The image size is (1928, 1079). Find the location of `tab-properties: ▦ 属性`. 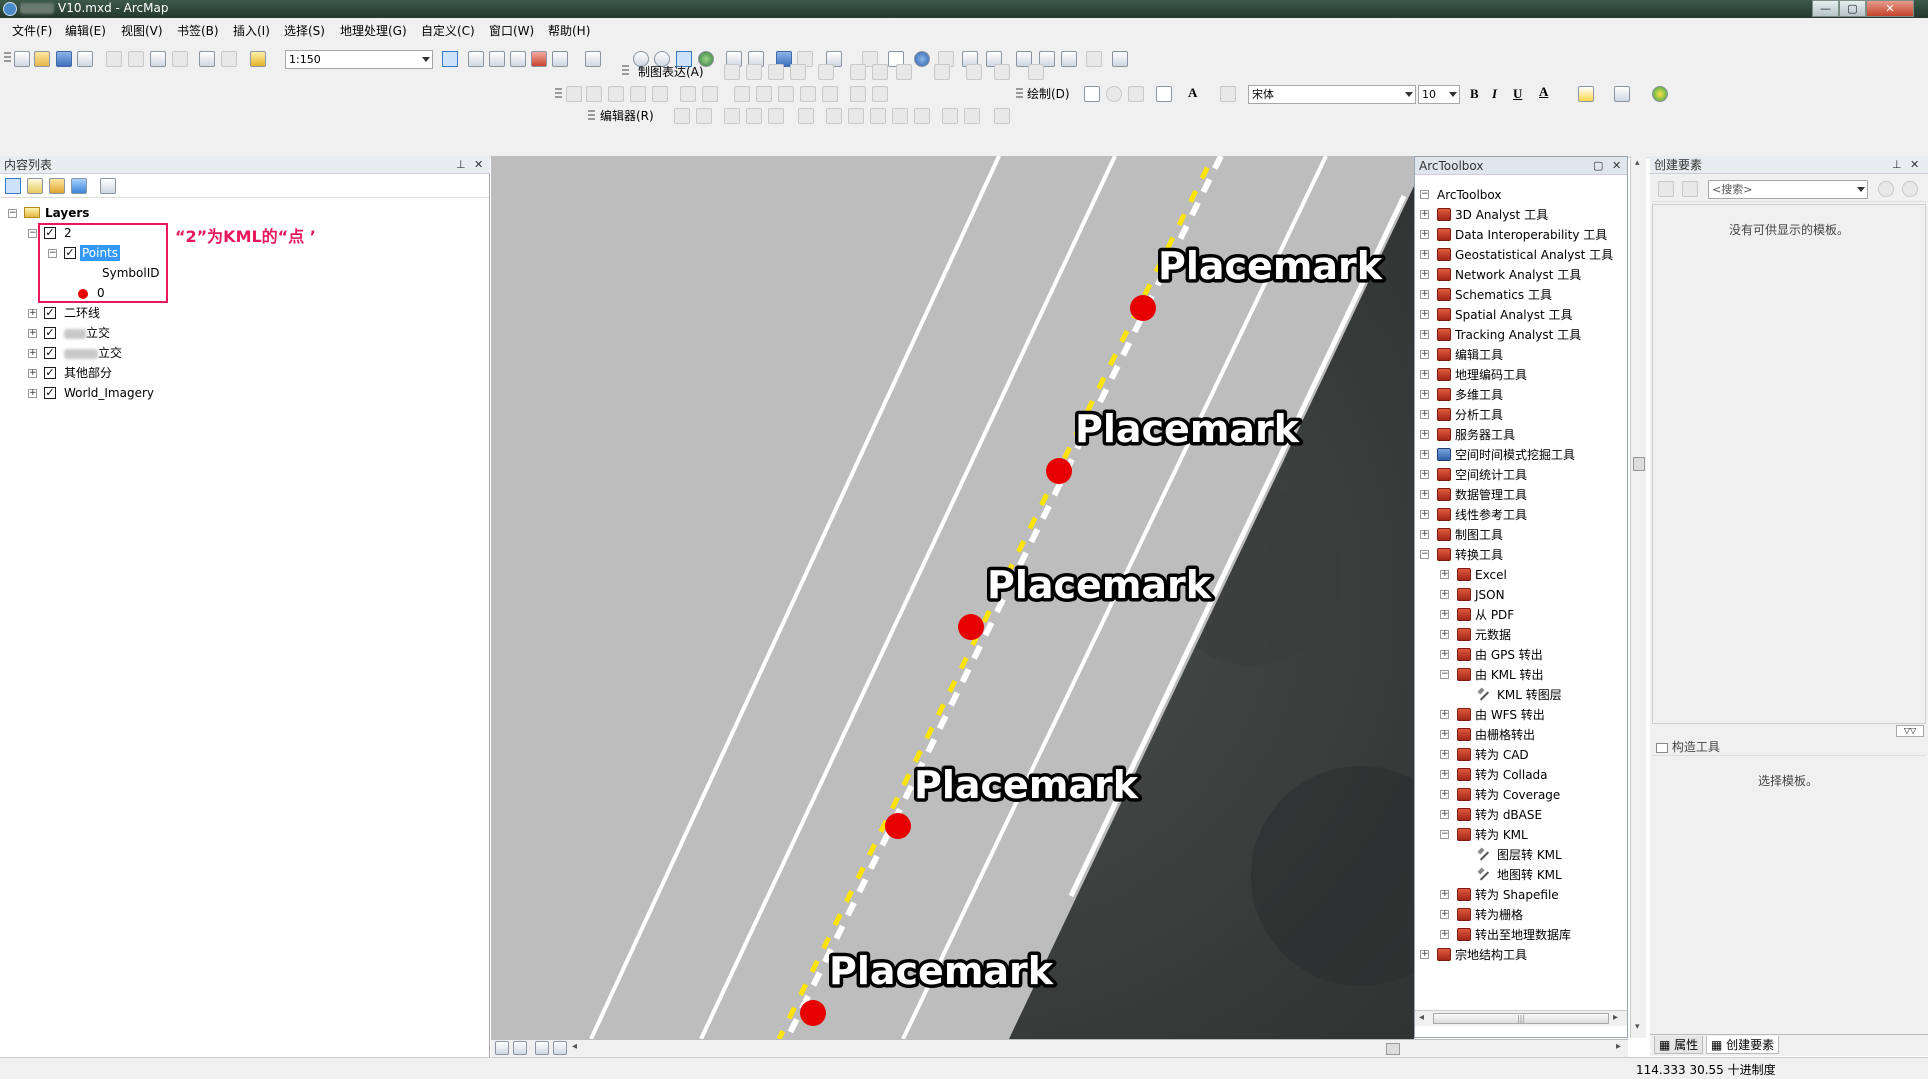

tab-properties: ▦ 属性 is located at coordinates (1679, 1045).